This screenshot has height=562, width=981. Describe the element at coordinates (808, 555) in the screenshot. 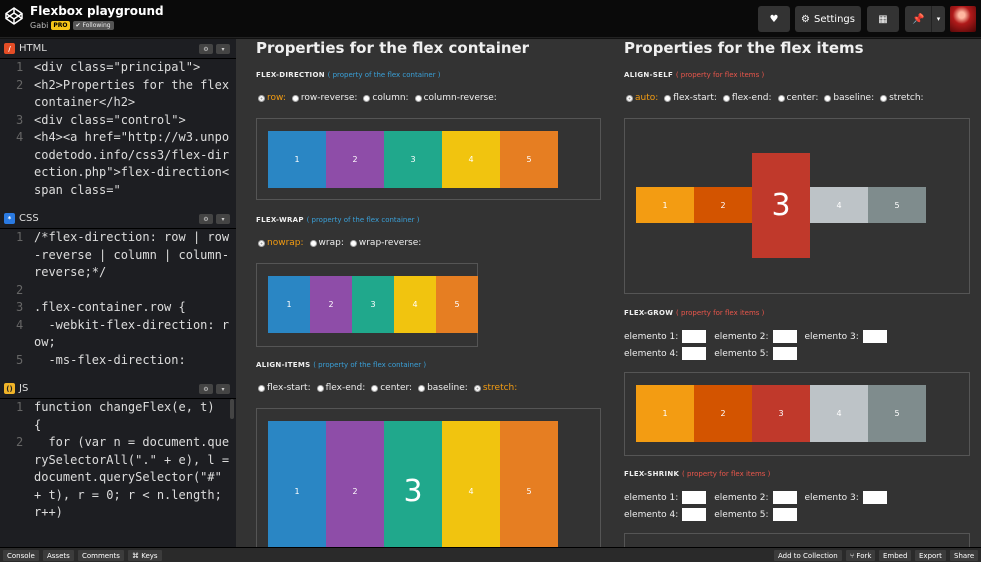

I see `footer-button: Add to Collection` at that location.